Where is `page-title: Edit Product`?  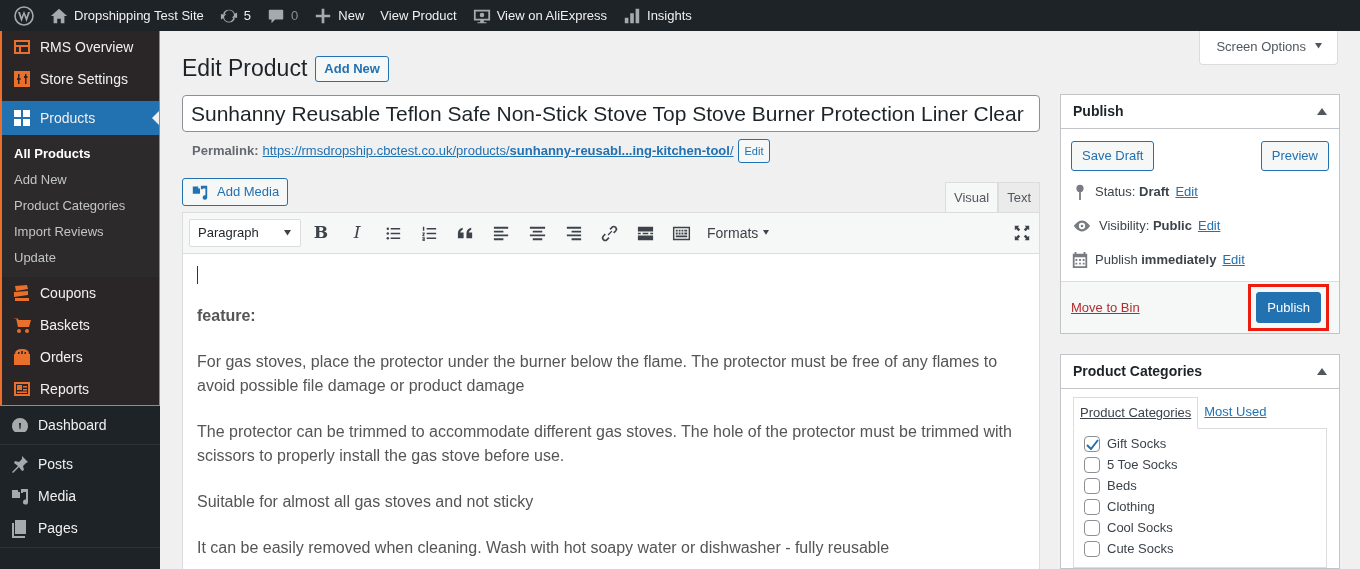 page-title: Edit Product is located at coordinates (245, 69).